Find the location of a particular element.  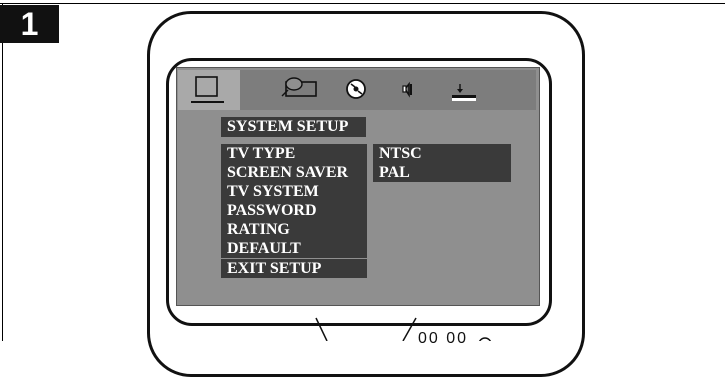

partial-display-text: 00 00 is located at coordinates (443, 338).